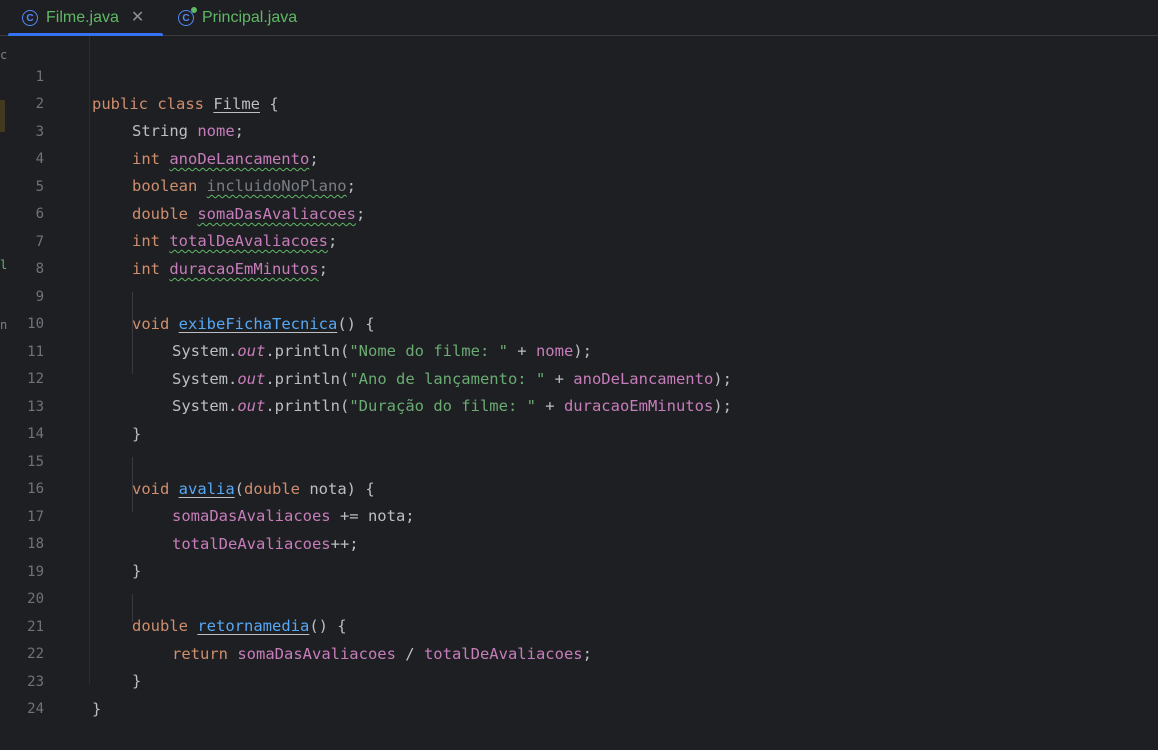  I want to click on tab-filme-java: C Filme.java ✕, so click(85, 18).